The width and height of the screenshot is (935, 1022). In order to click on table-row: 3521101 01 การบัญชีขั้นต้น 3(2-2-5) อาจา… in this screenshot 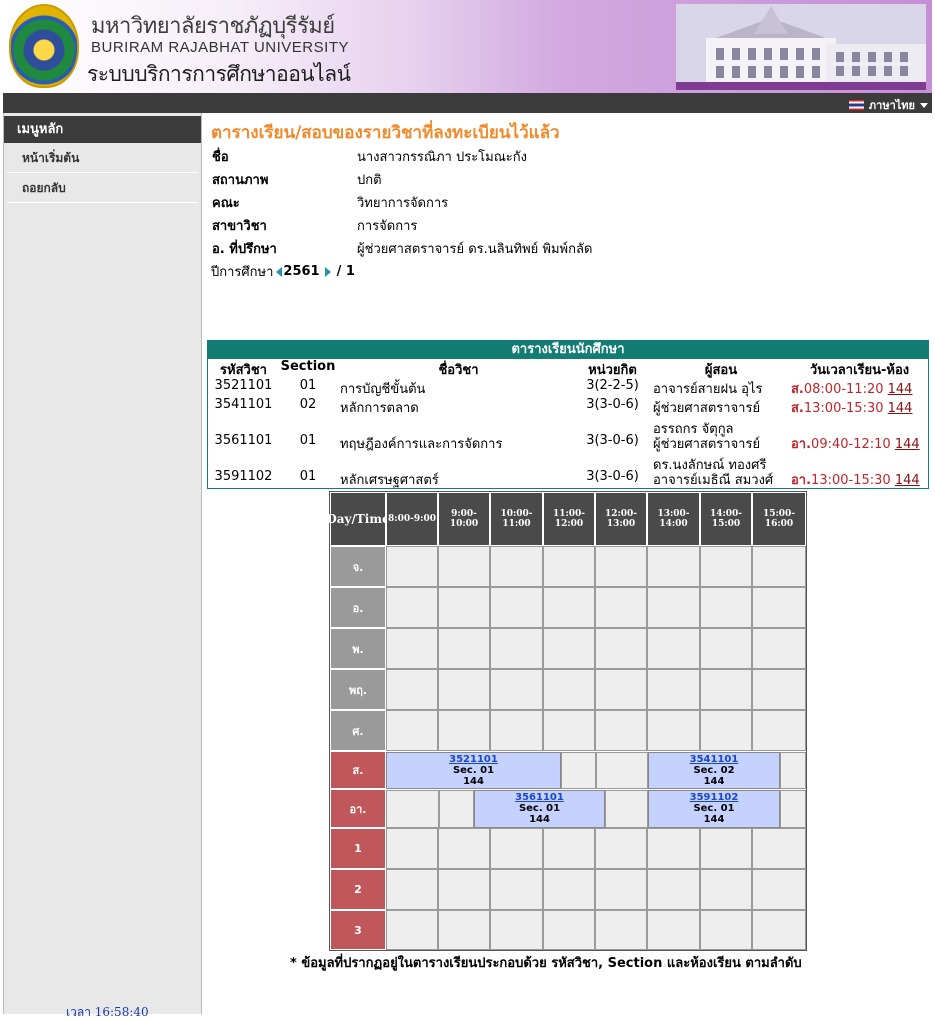, I will do `click(568, 387)`.